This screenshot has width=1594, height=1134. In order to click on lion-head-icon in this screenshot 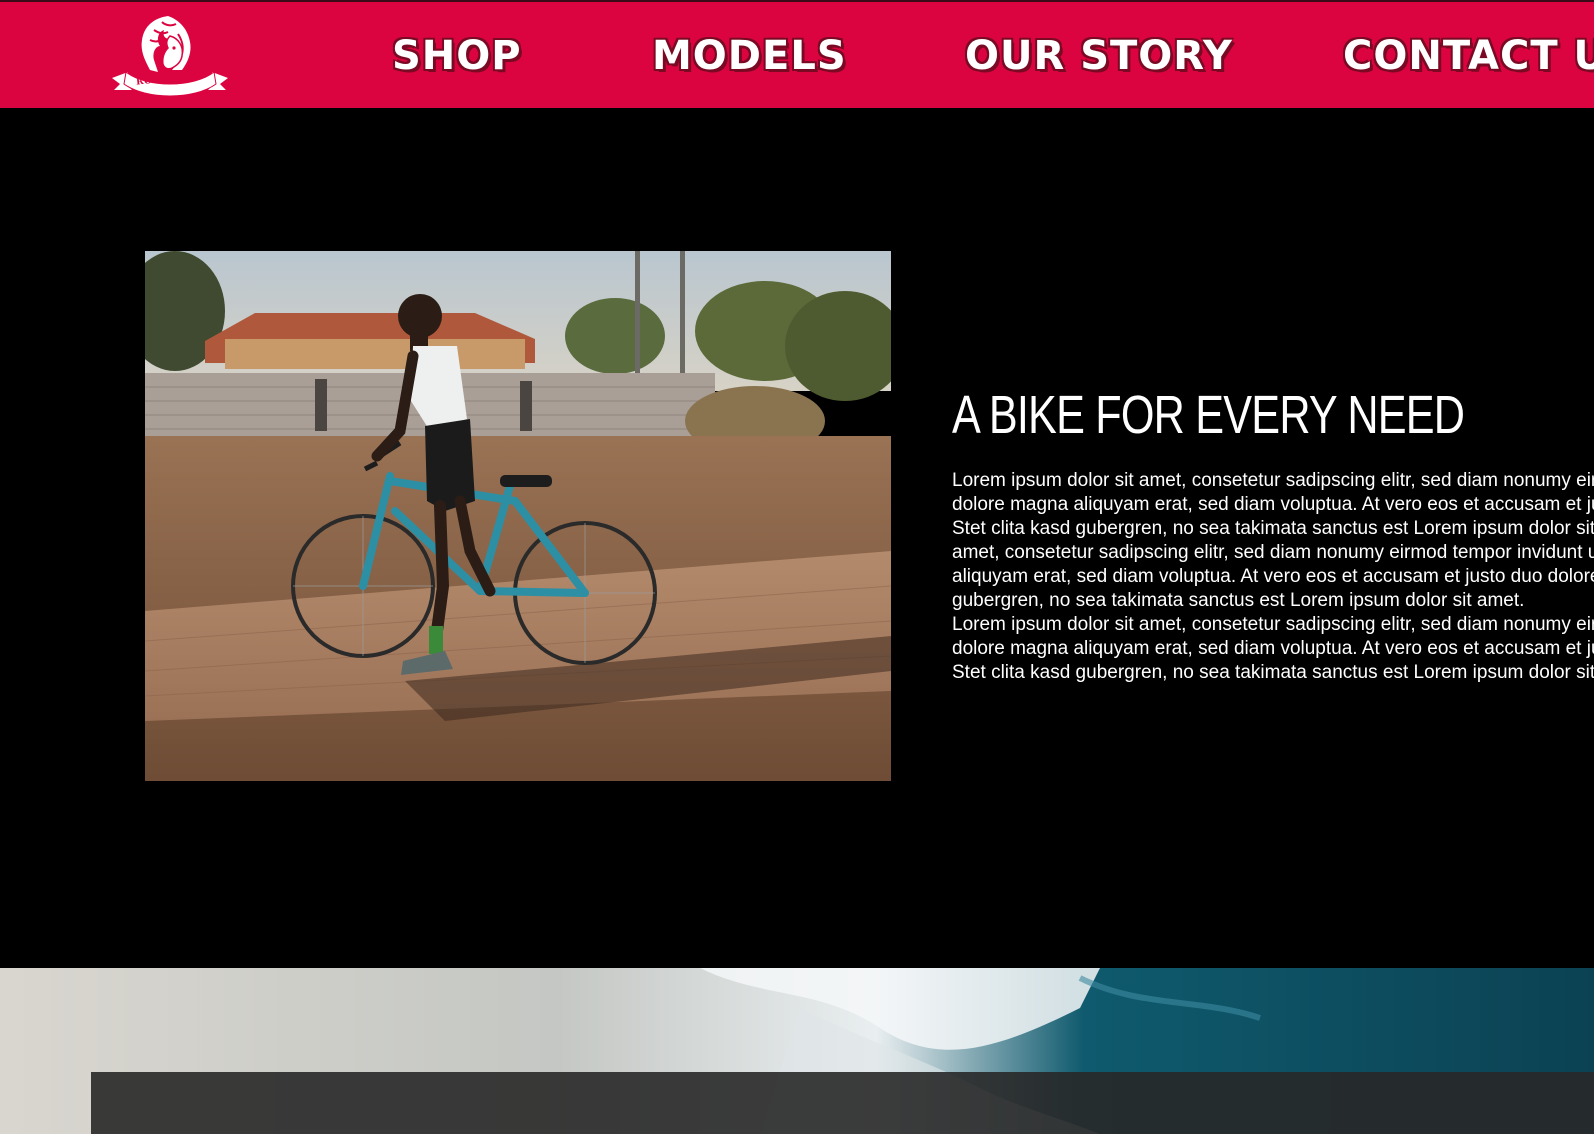, I will do `click(170, 56)`.